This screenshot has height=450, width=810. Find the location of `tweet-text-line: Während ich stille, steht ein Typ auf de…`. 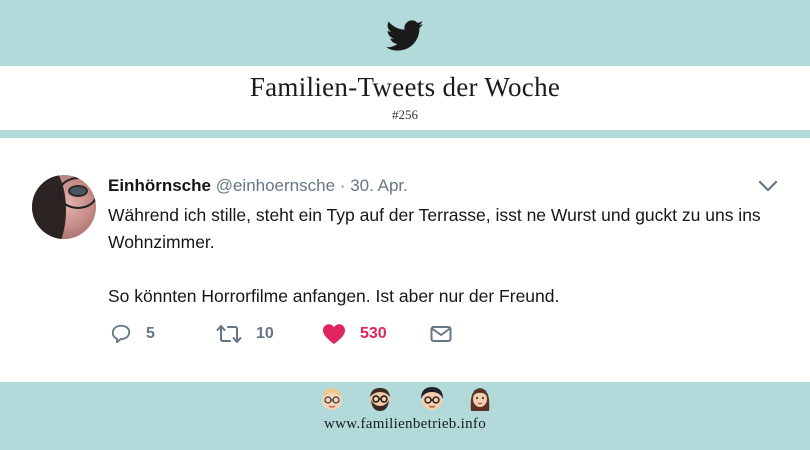

tweet-text-line: Während ich stille, steht ein Typ auf de… is located at coordinates (434, 228).